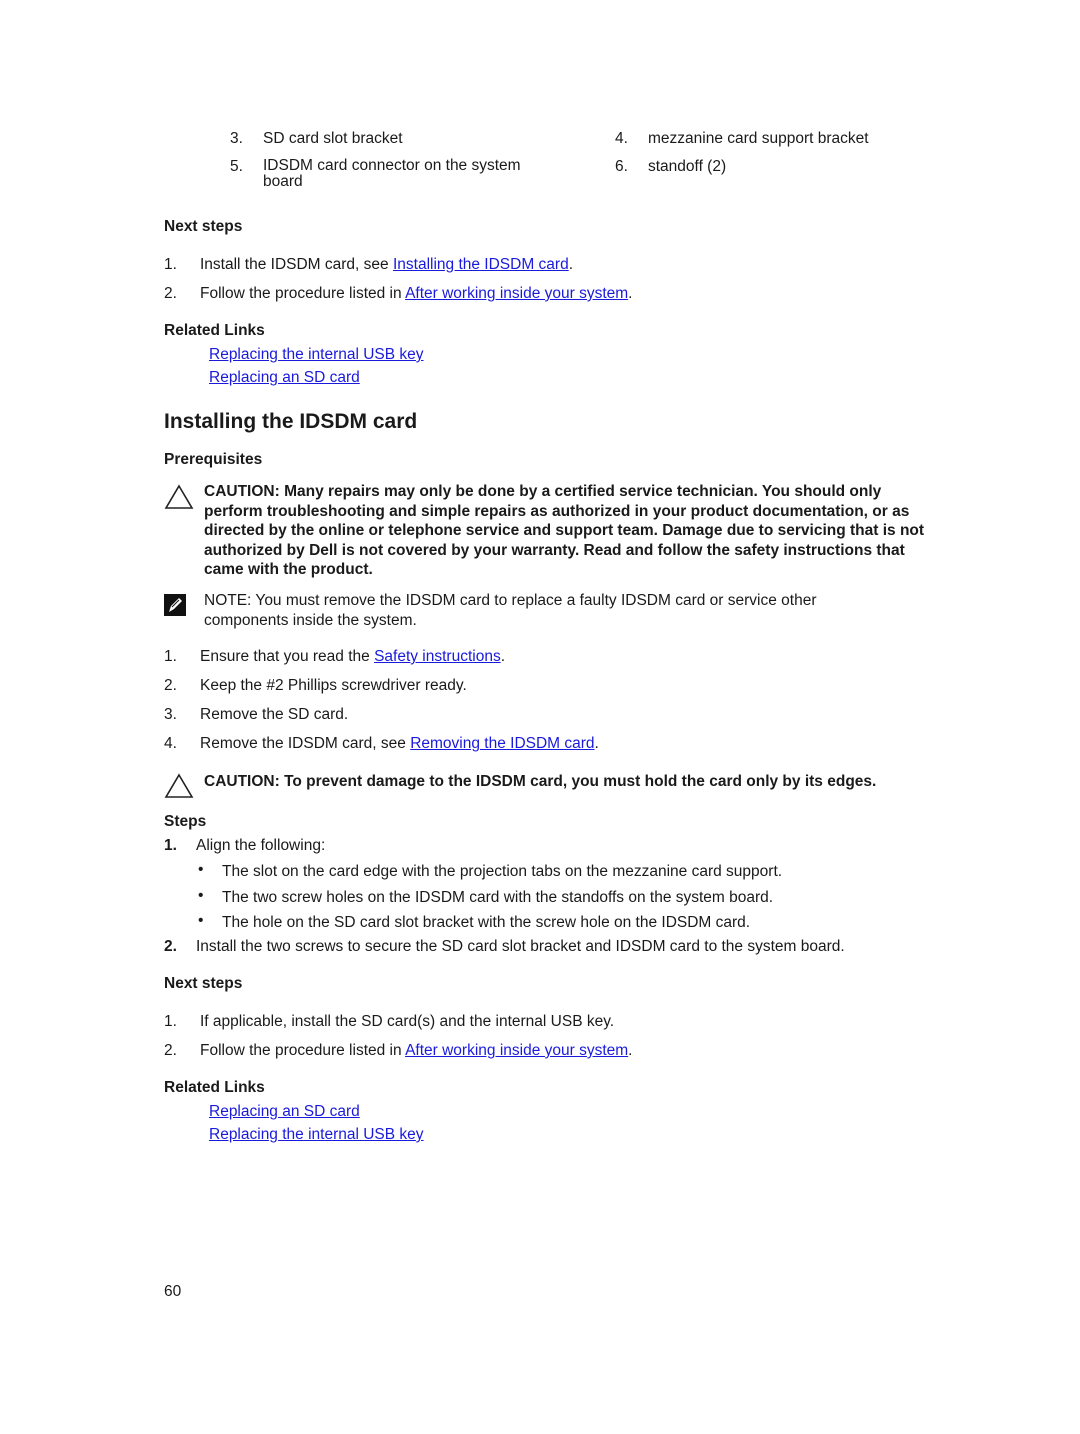 The width and height of the screenshot is (1080, 1434). Describe the element at coordinates (687, 166) in the screenshot. I see `legend-label: standoff (2)` at that location.